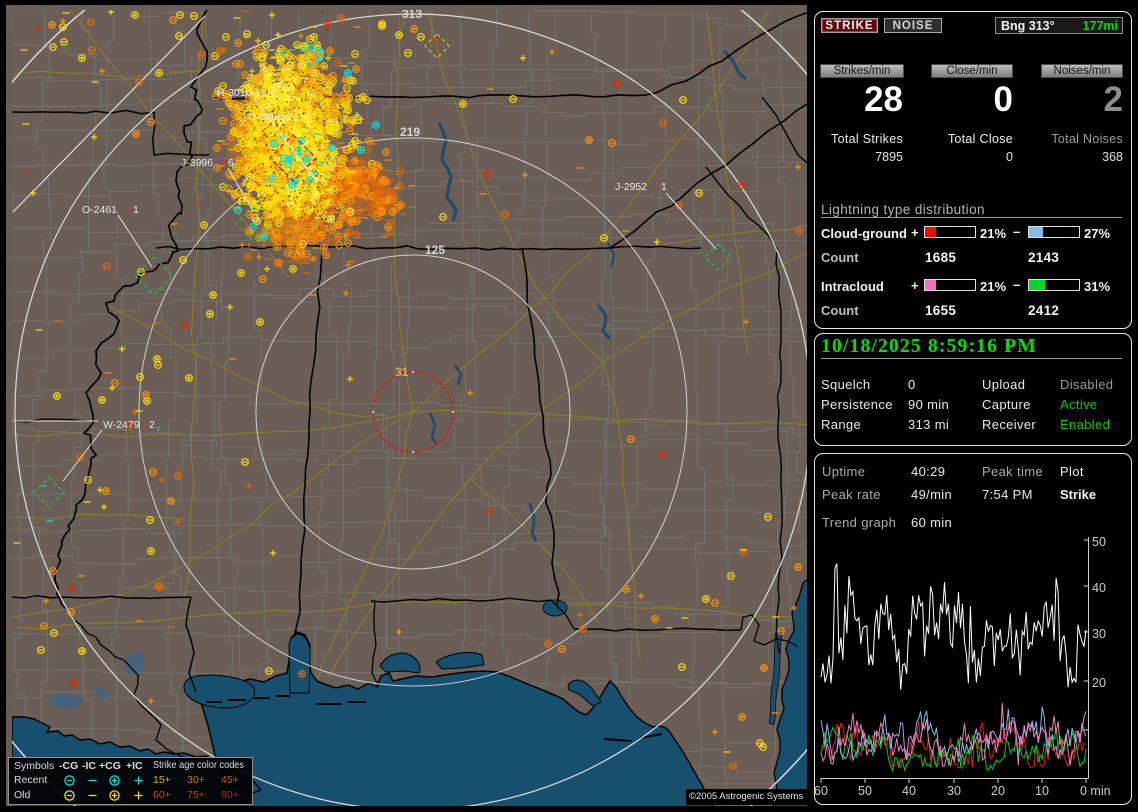 Image resolution: width=1138 pixels, height=812 pixels. Describe the element at coordinates (1095, 791) in the screenshot. I see `svg-text: 0 min` at that location.